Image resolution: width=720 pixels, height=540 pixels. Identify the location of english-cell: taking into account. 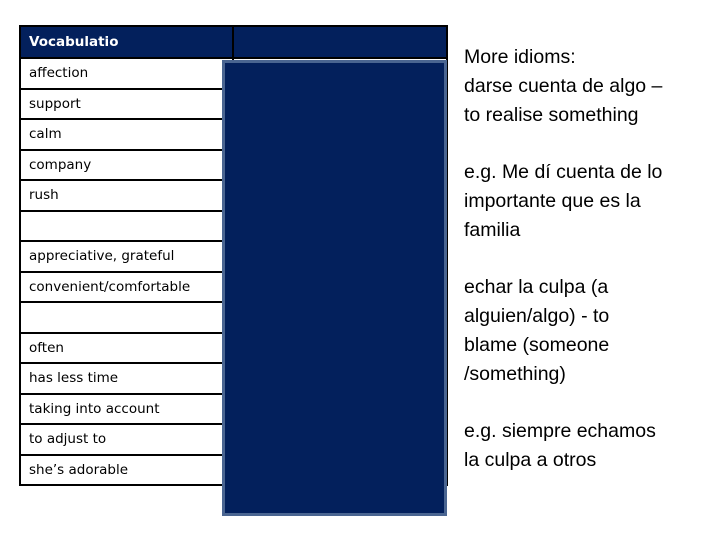
(126, 408).